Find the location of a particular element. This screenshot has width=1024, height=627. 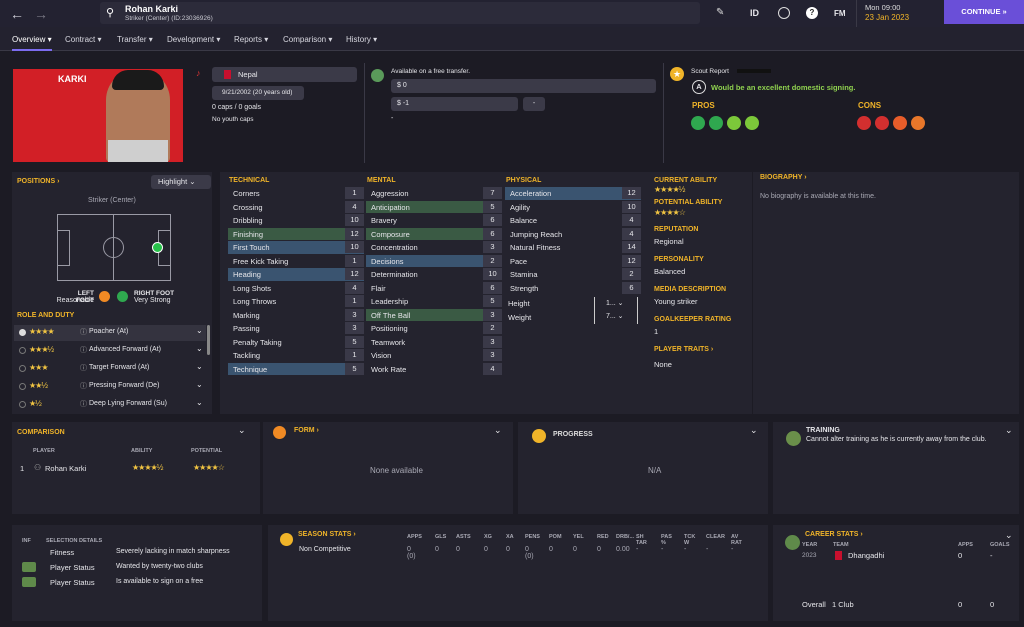

attribute-row: Composure 6 is located at coordinates (434, 233).